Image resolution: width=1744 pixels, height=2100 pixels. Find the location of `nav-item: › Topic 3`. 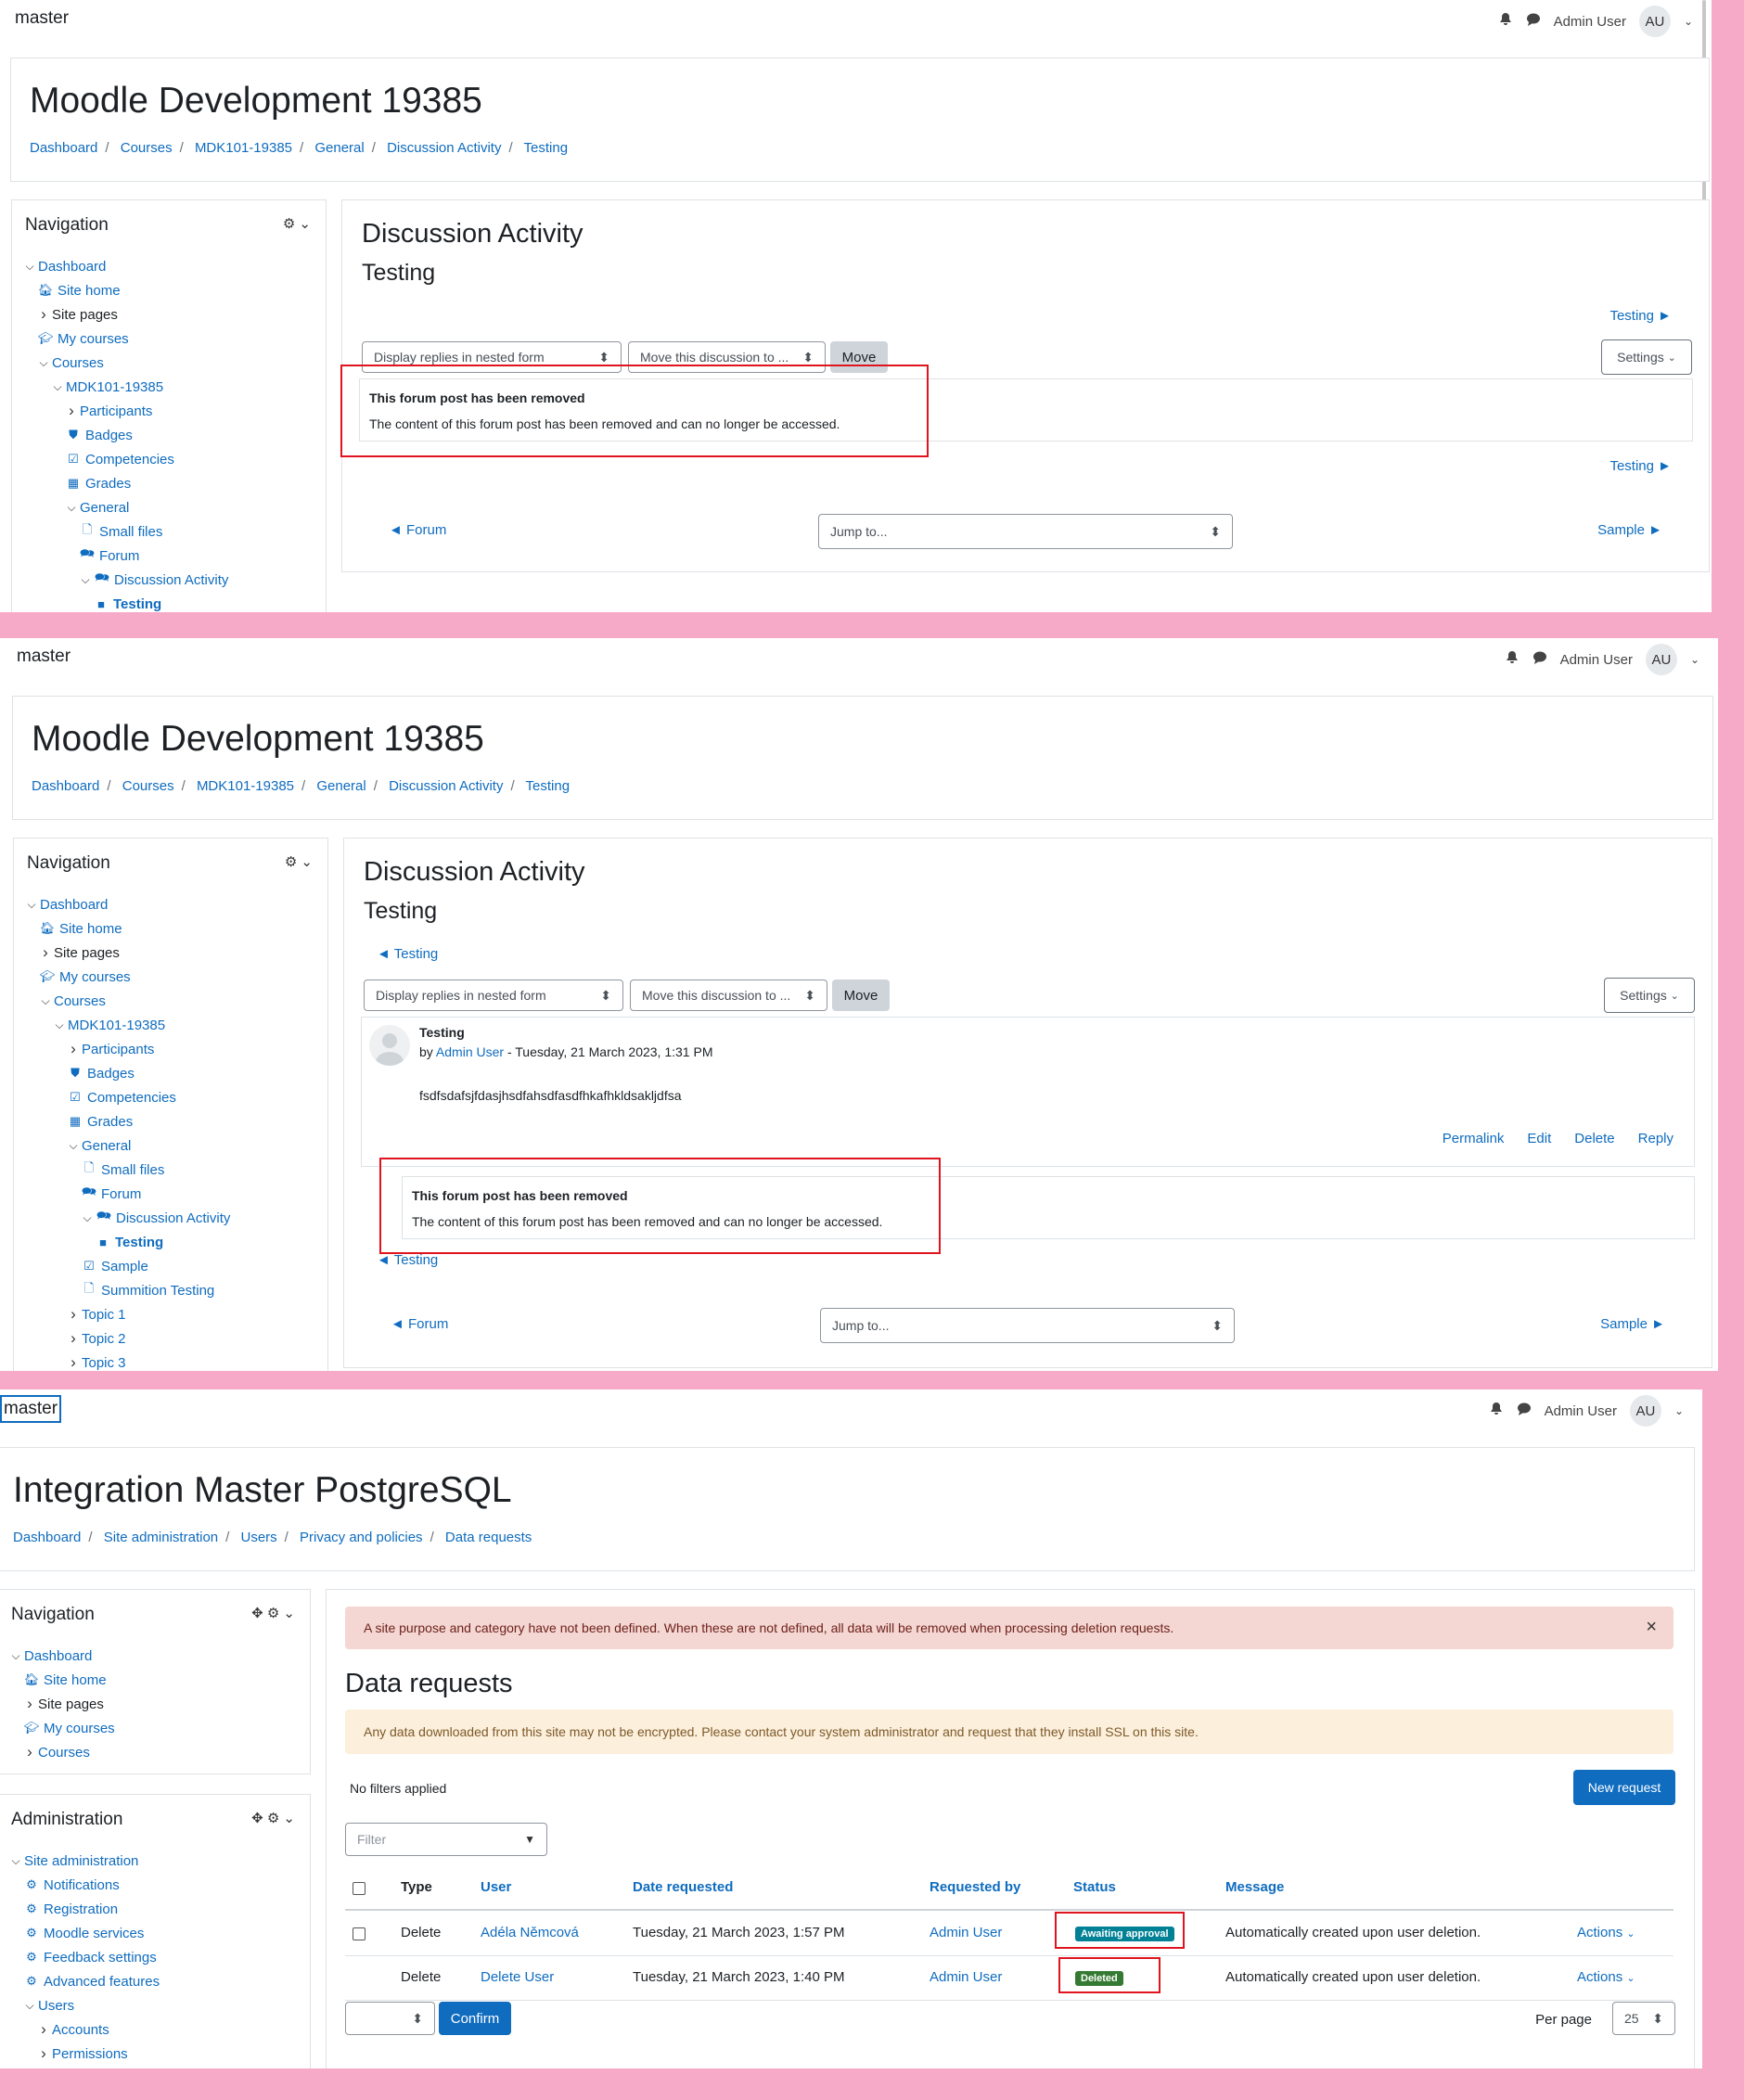

nav-item: › Topic 3 is located at coordinates (128, 1361).